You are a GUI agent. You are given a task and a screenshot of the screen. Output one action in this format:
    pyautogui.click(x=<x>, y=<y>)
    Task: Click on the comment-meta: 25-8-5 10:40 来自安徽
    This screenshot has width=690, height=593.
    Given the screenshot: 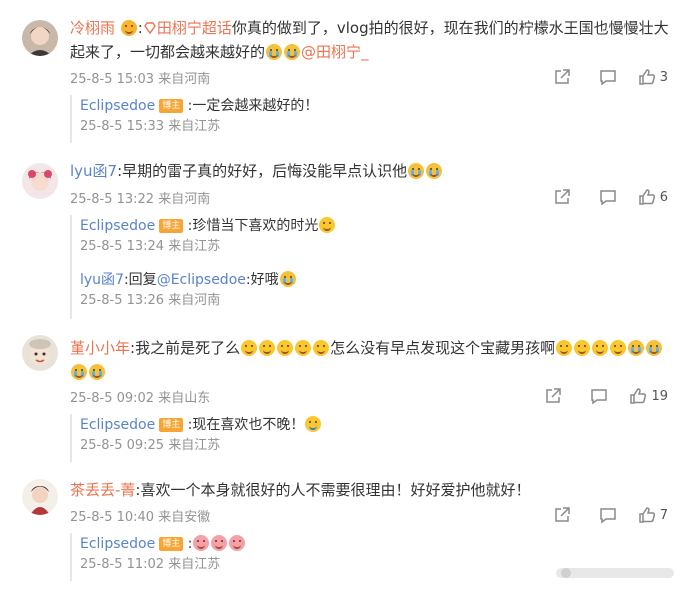 What is the action you would take?
    pyautogui.click(x=140, y=515)
    